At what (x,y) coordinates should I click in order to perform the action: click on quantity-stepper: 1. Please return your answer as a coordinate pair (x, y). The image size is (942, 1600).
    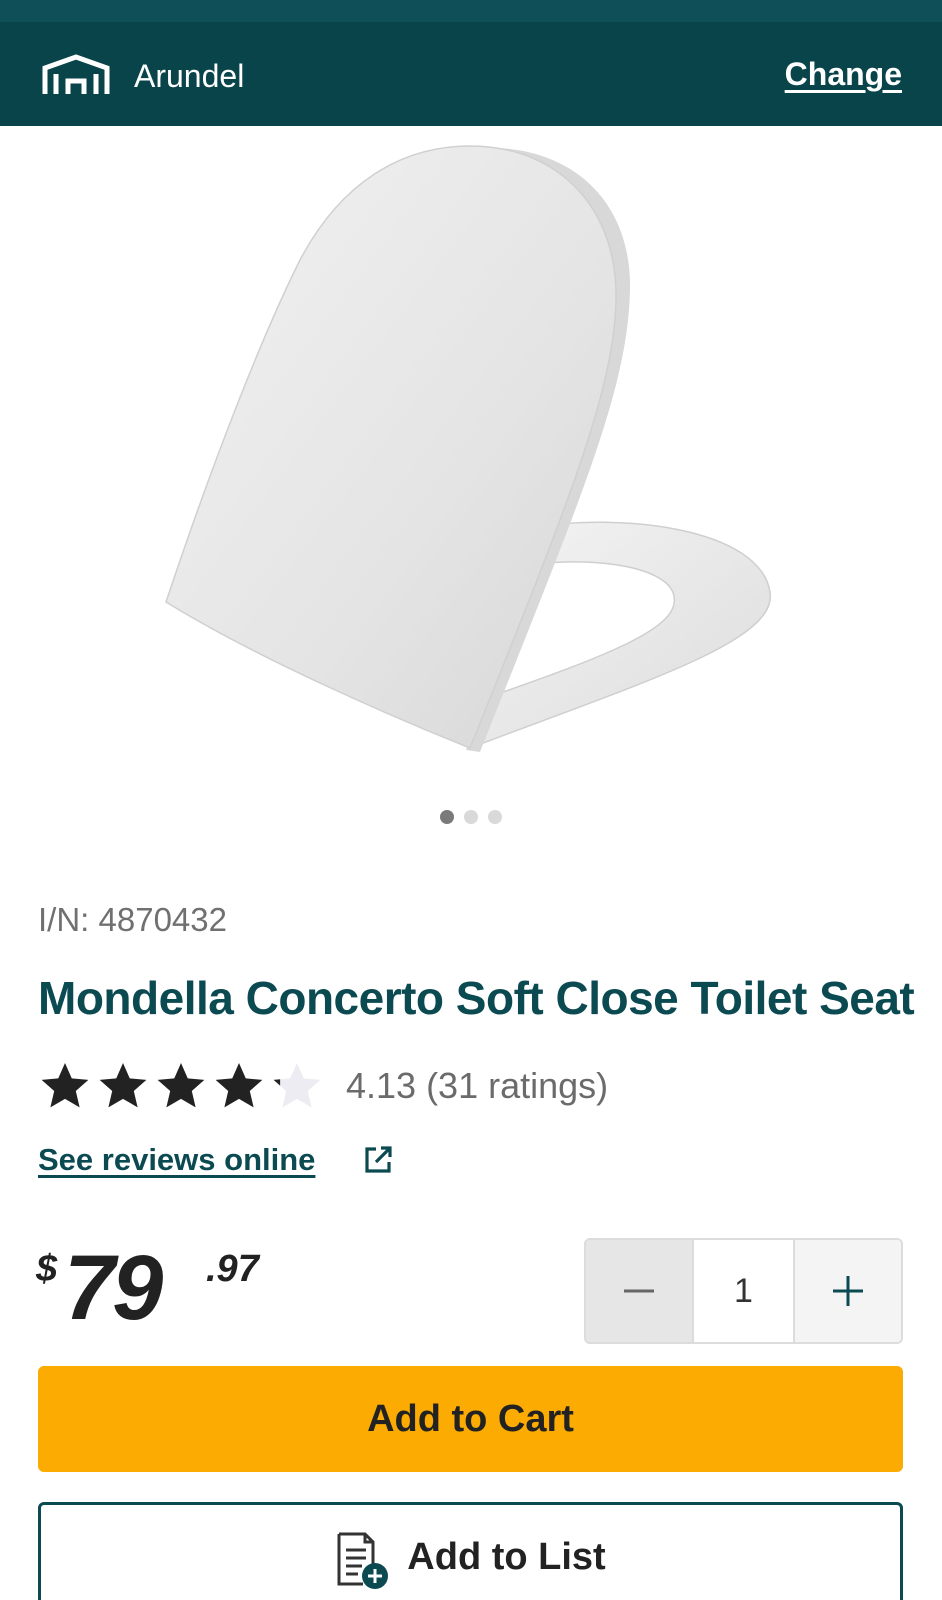
    Looking at the image, I should click on (743, 1291).